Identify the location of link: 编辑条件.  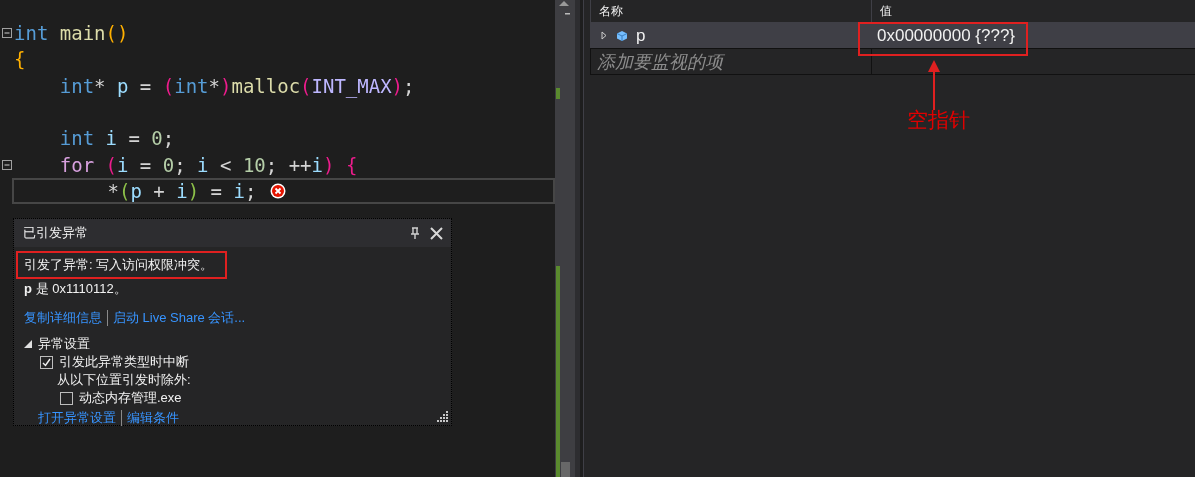
(153, 418).